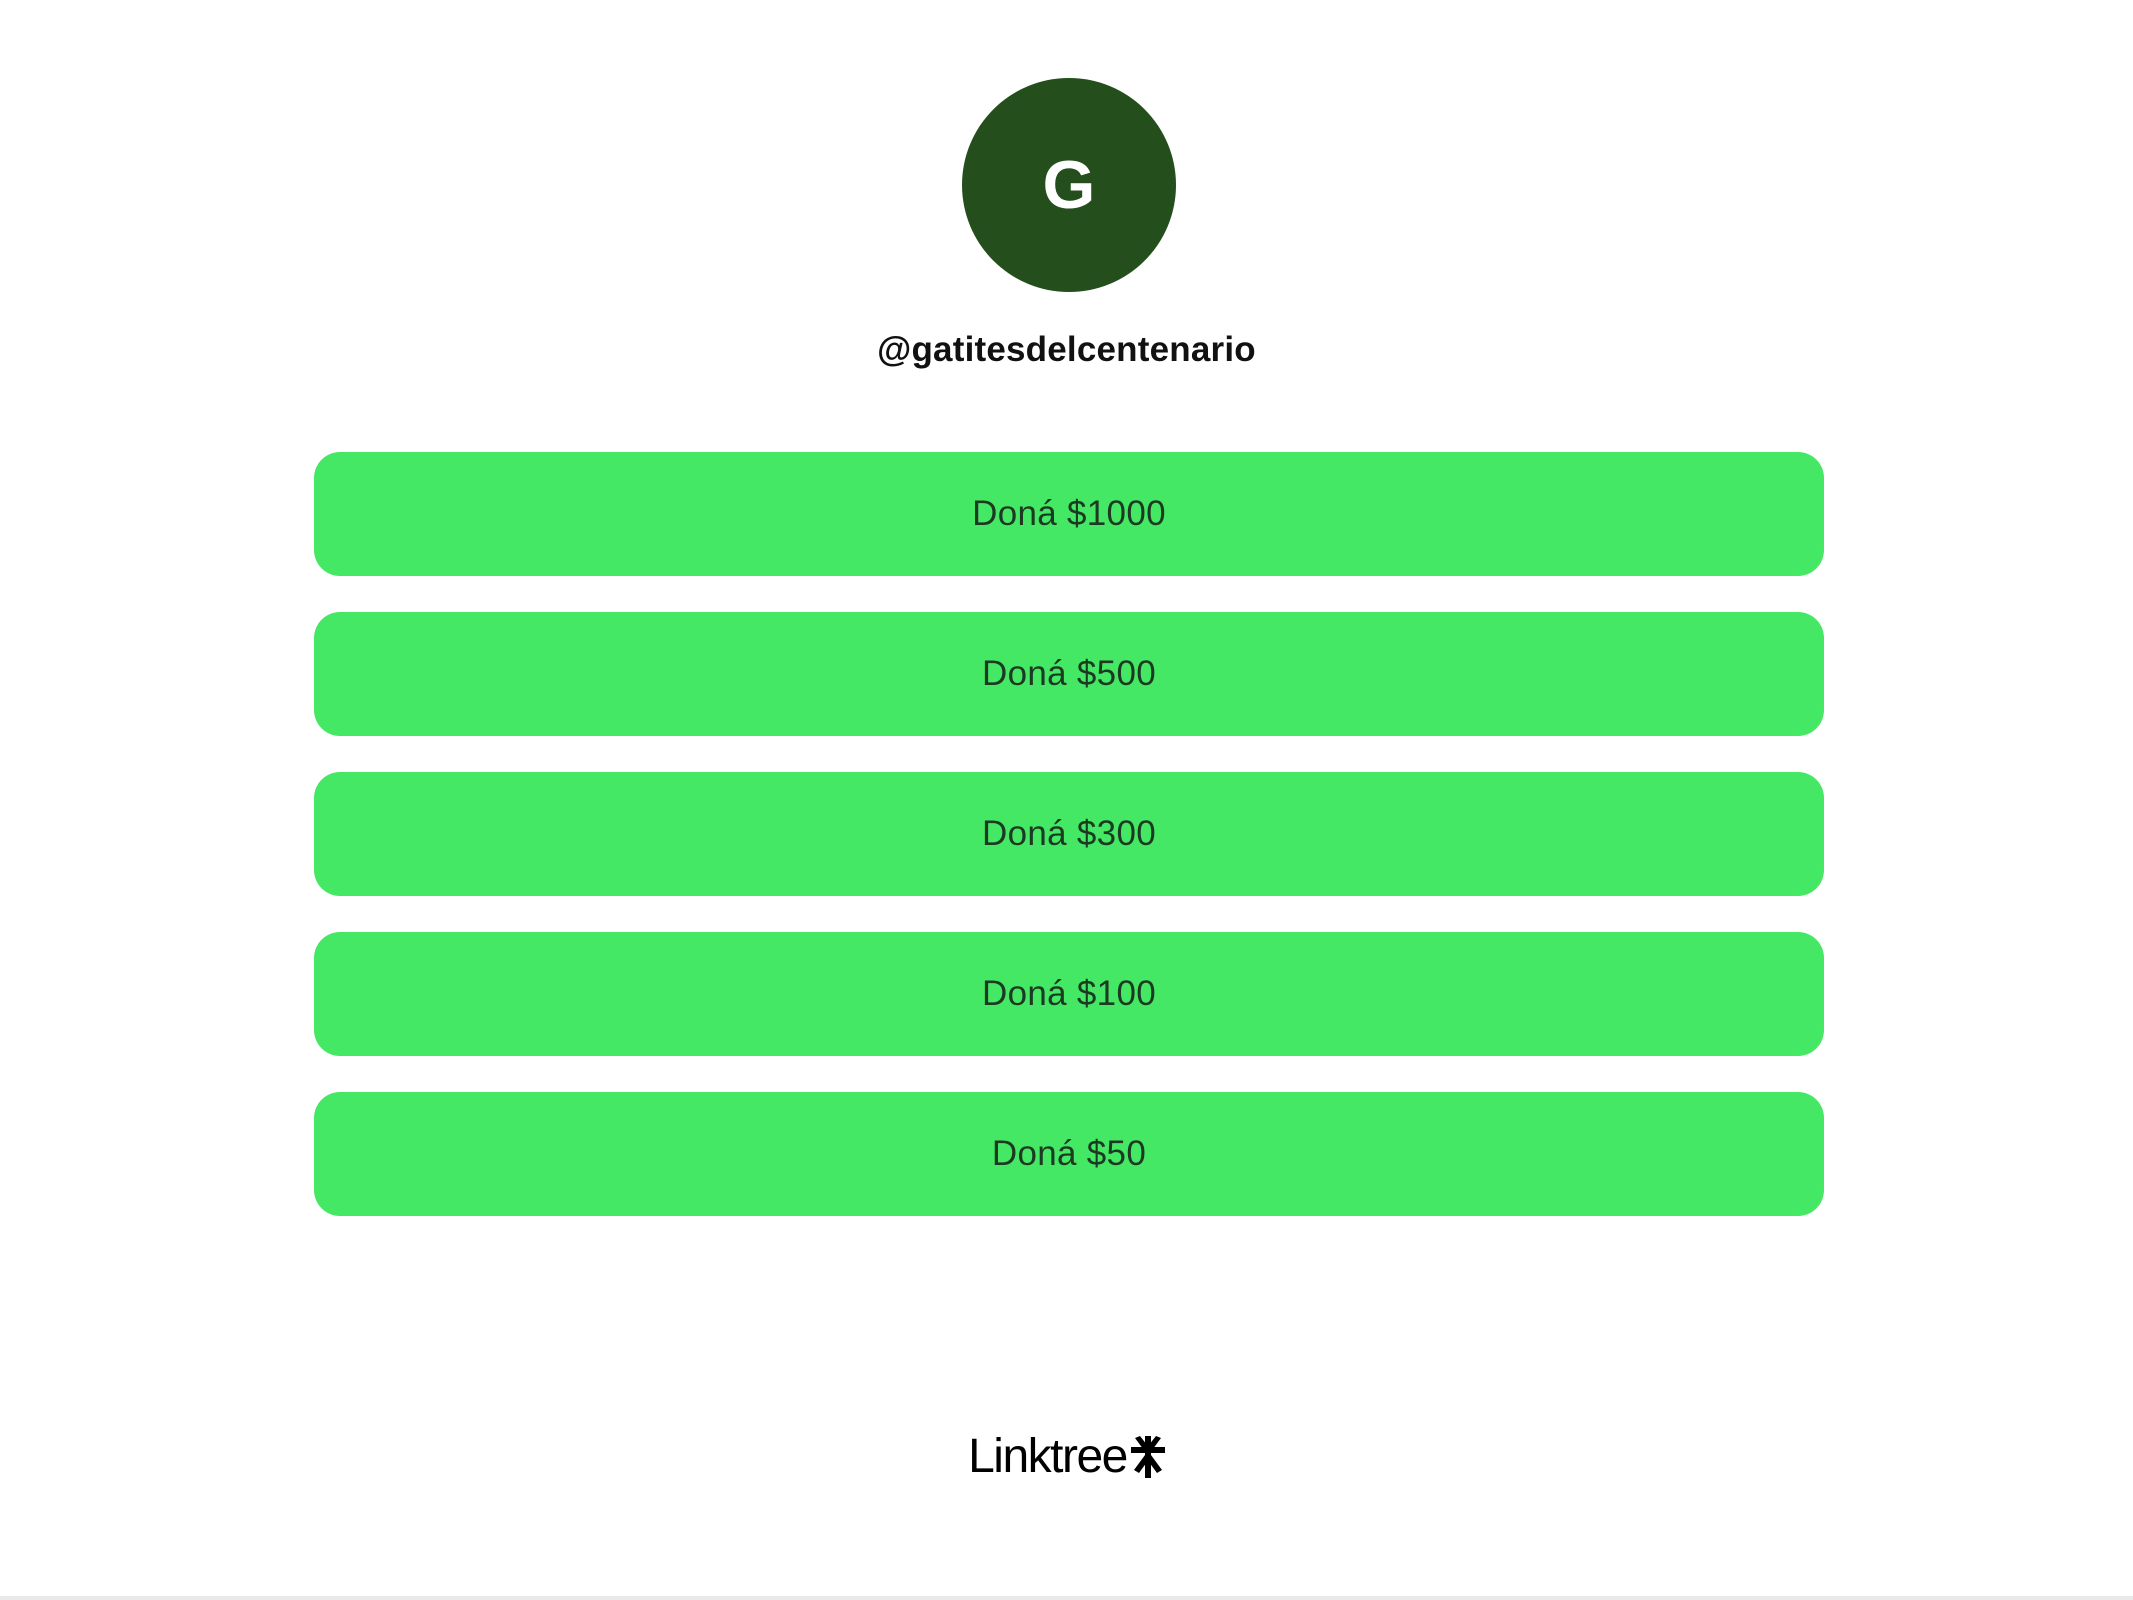  What do you see at coordinates (1066, 1598) in the screenshot?
I see `bottom-divider` at bounding box center [1066, 1598].